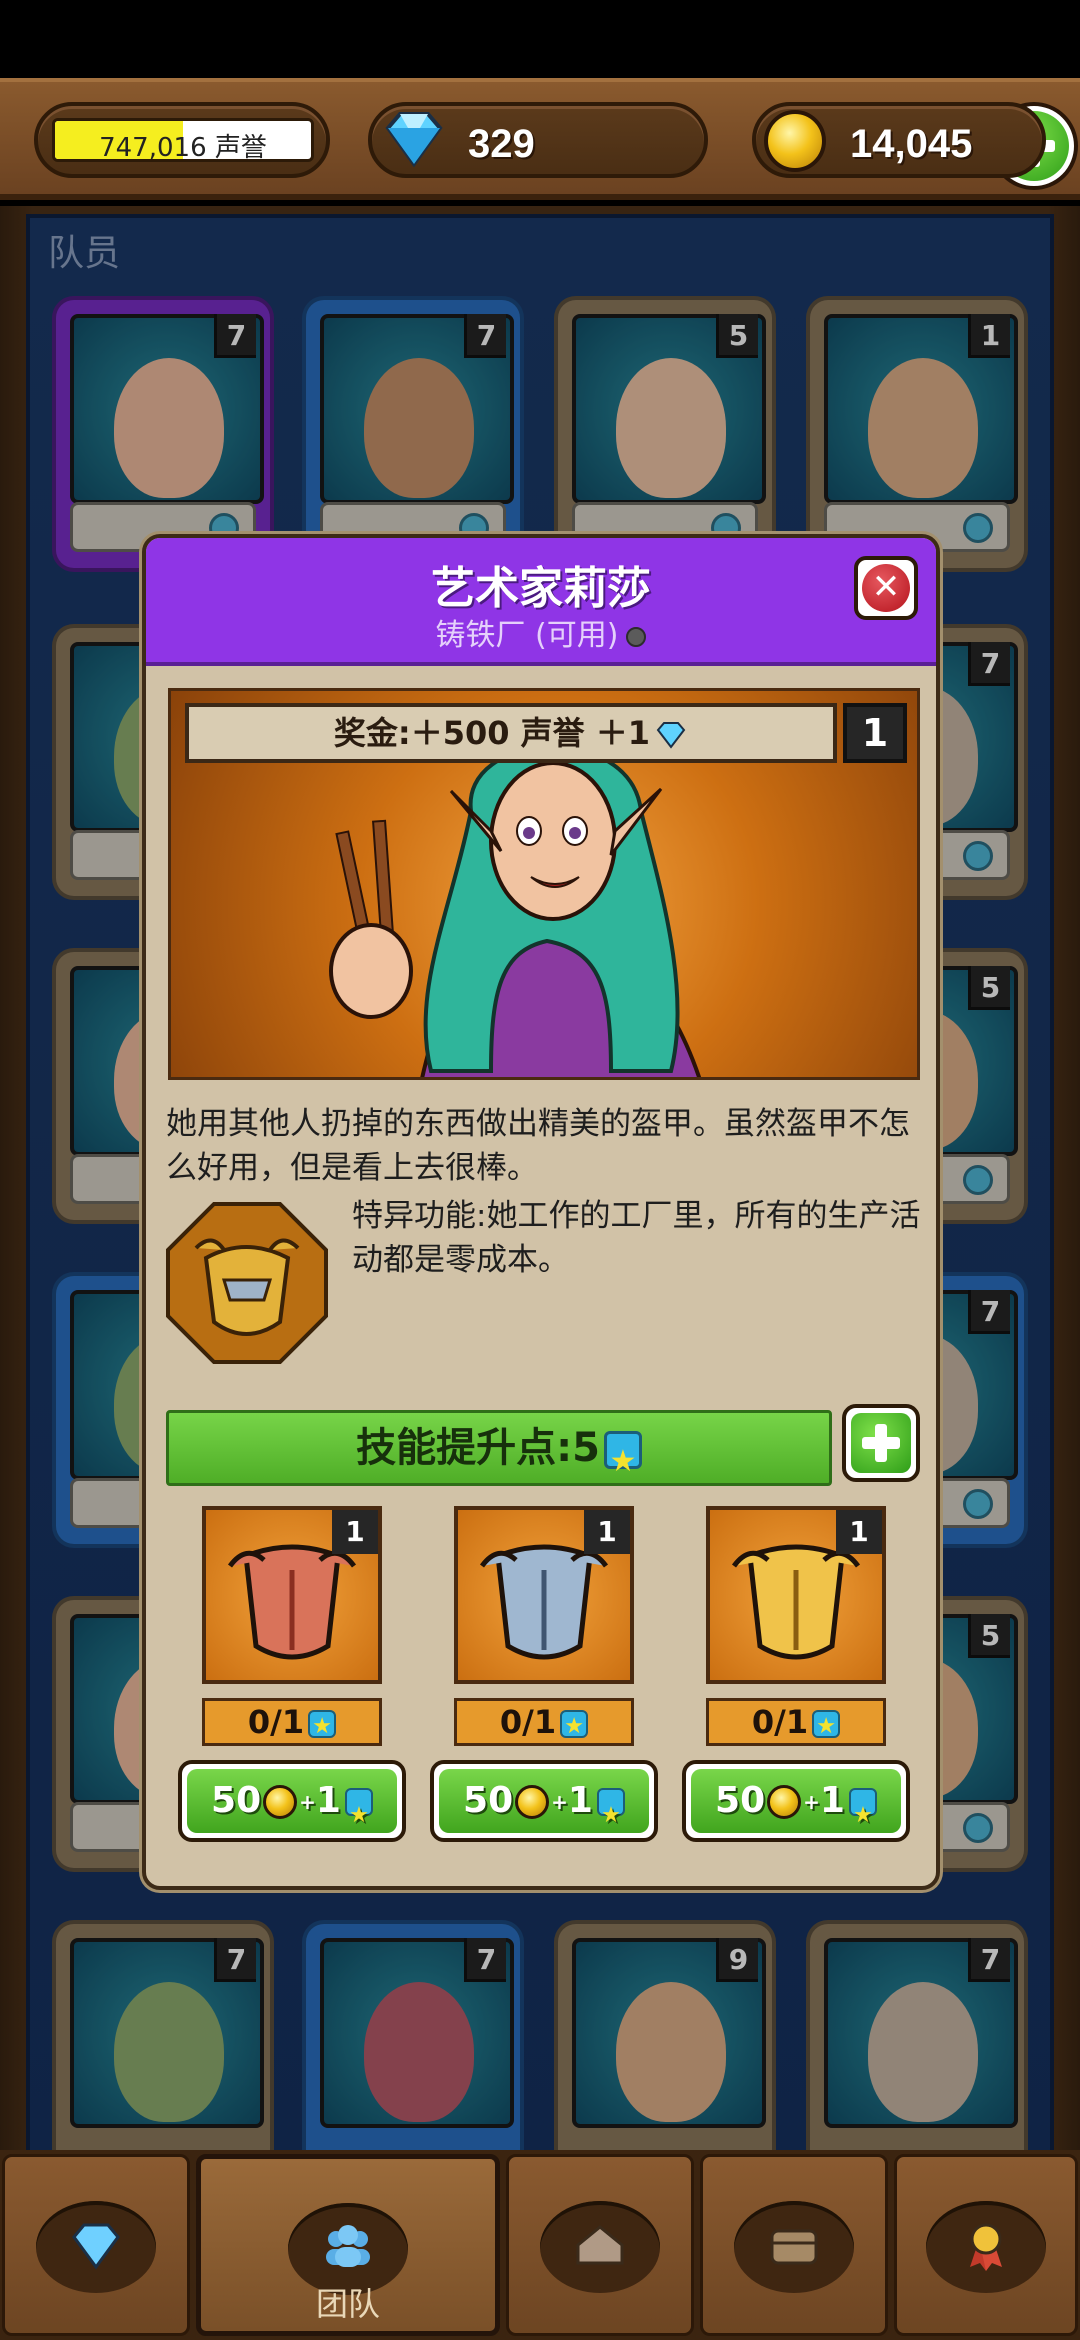  I want to click on character-name: 艺术家莉莎, so click(541, 588).